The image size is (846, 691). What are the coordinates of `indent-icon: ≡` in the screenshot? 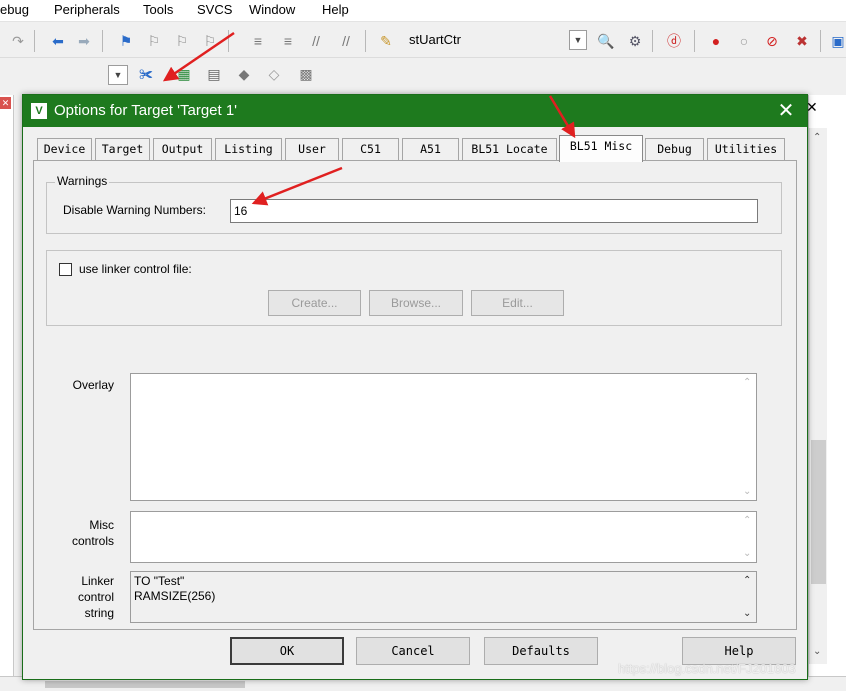 It's located at (258, 41).